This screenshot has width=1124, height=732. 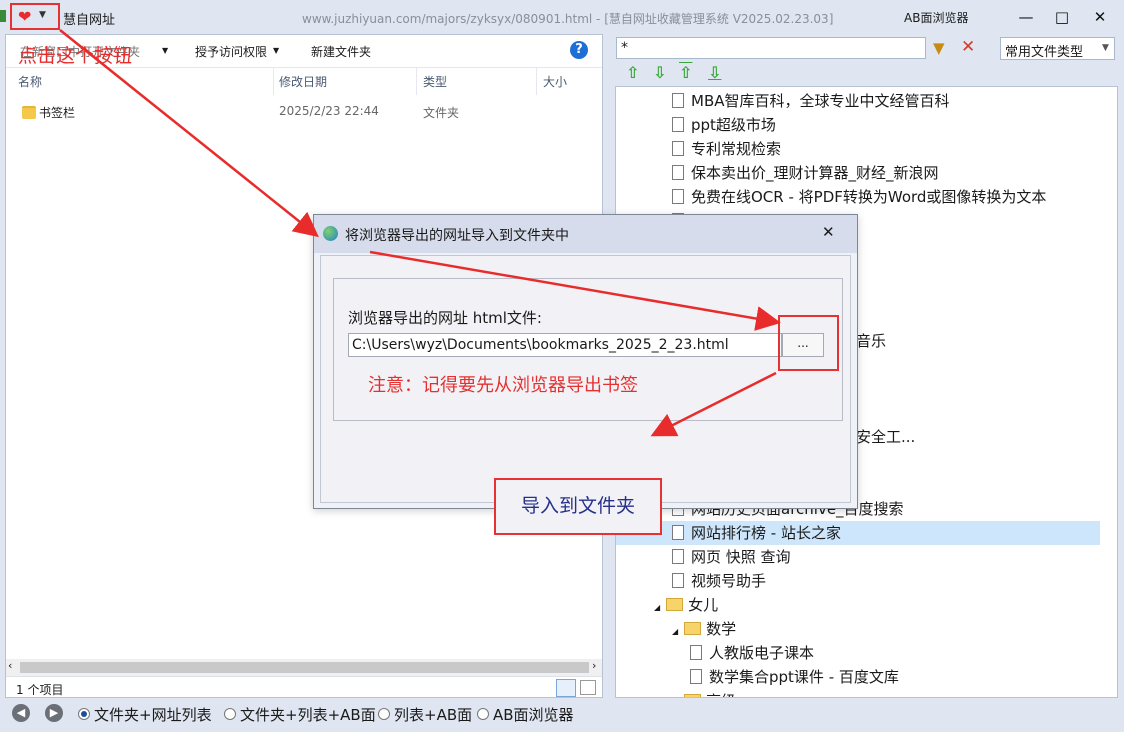 What do you see at coordinates (330, 233) in the screenshot?
I see `globe-icon` at bounding box center [330, 233].